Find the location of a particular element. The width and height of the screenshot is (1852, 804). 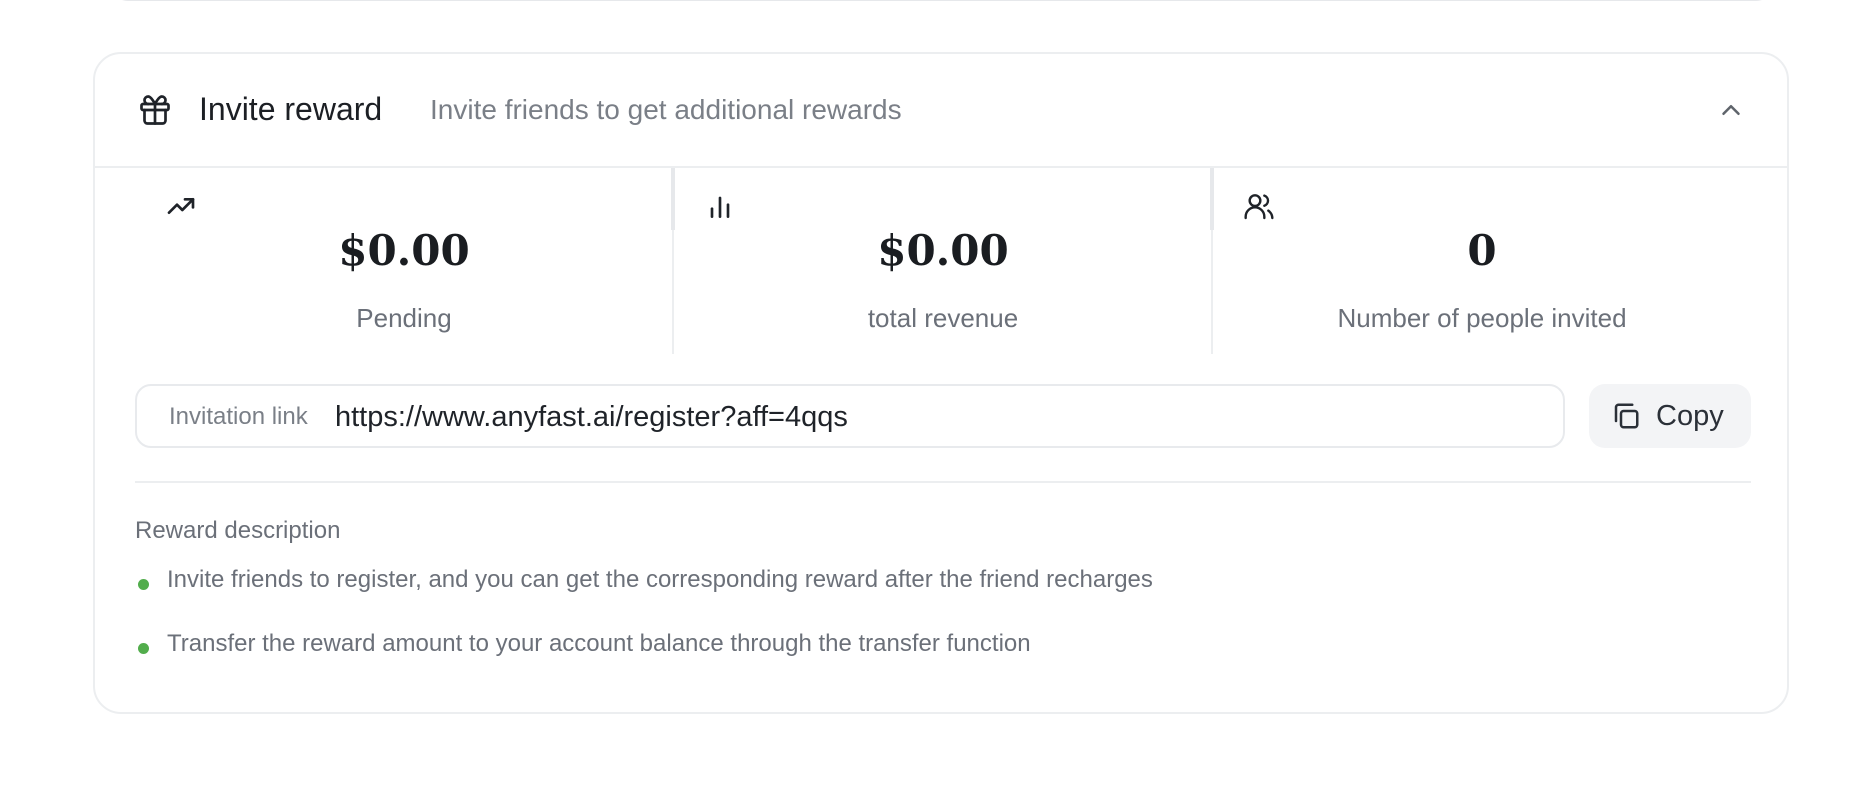

invitation-link-url: https://www.anyfast.ai/register?aff=4qqs is located at coordinates (591, 417).